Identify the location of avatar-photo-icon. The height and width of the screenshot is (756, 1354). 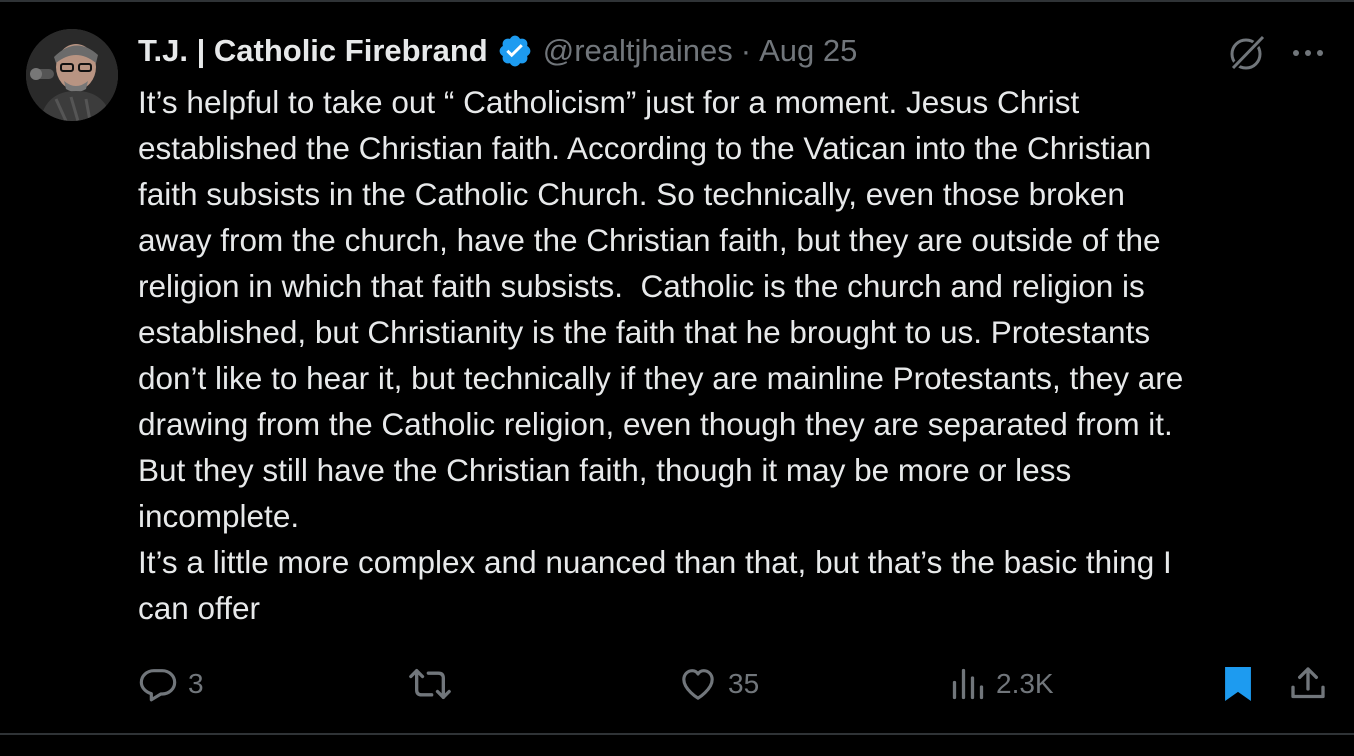
(72, 75).